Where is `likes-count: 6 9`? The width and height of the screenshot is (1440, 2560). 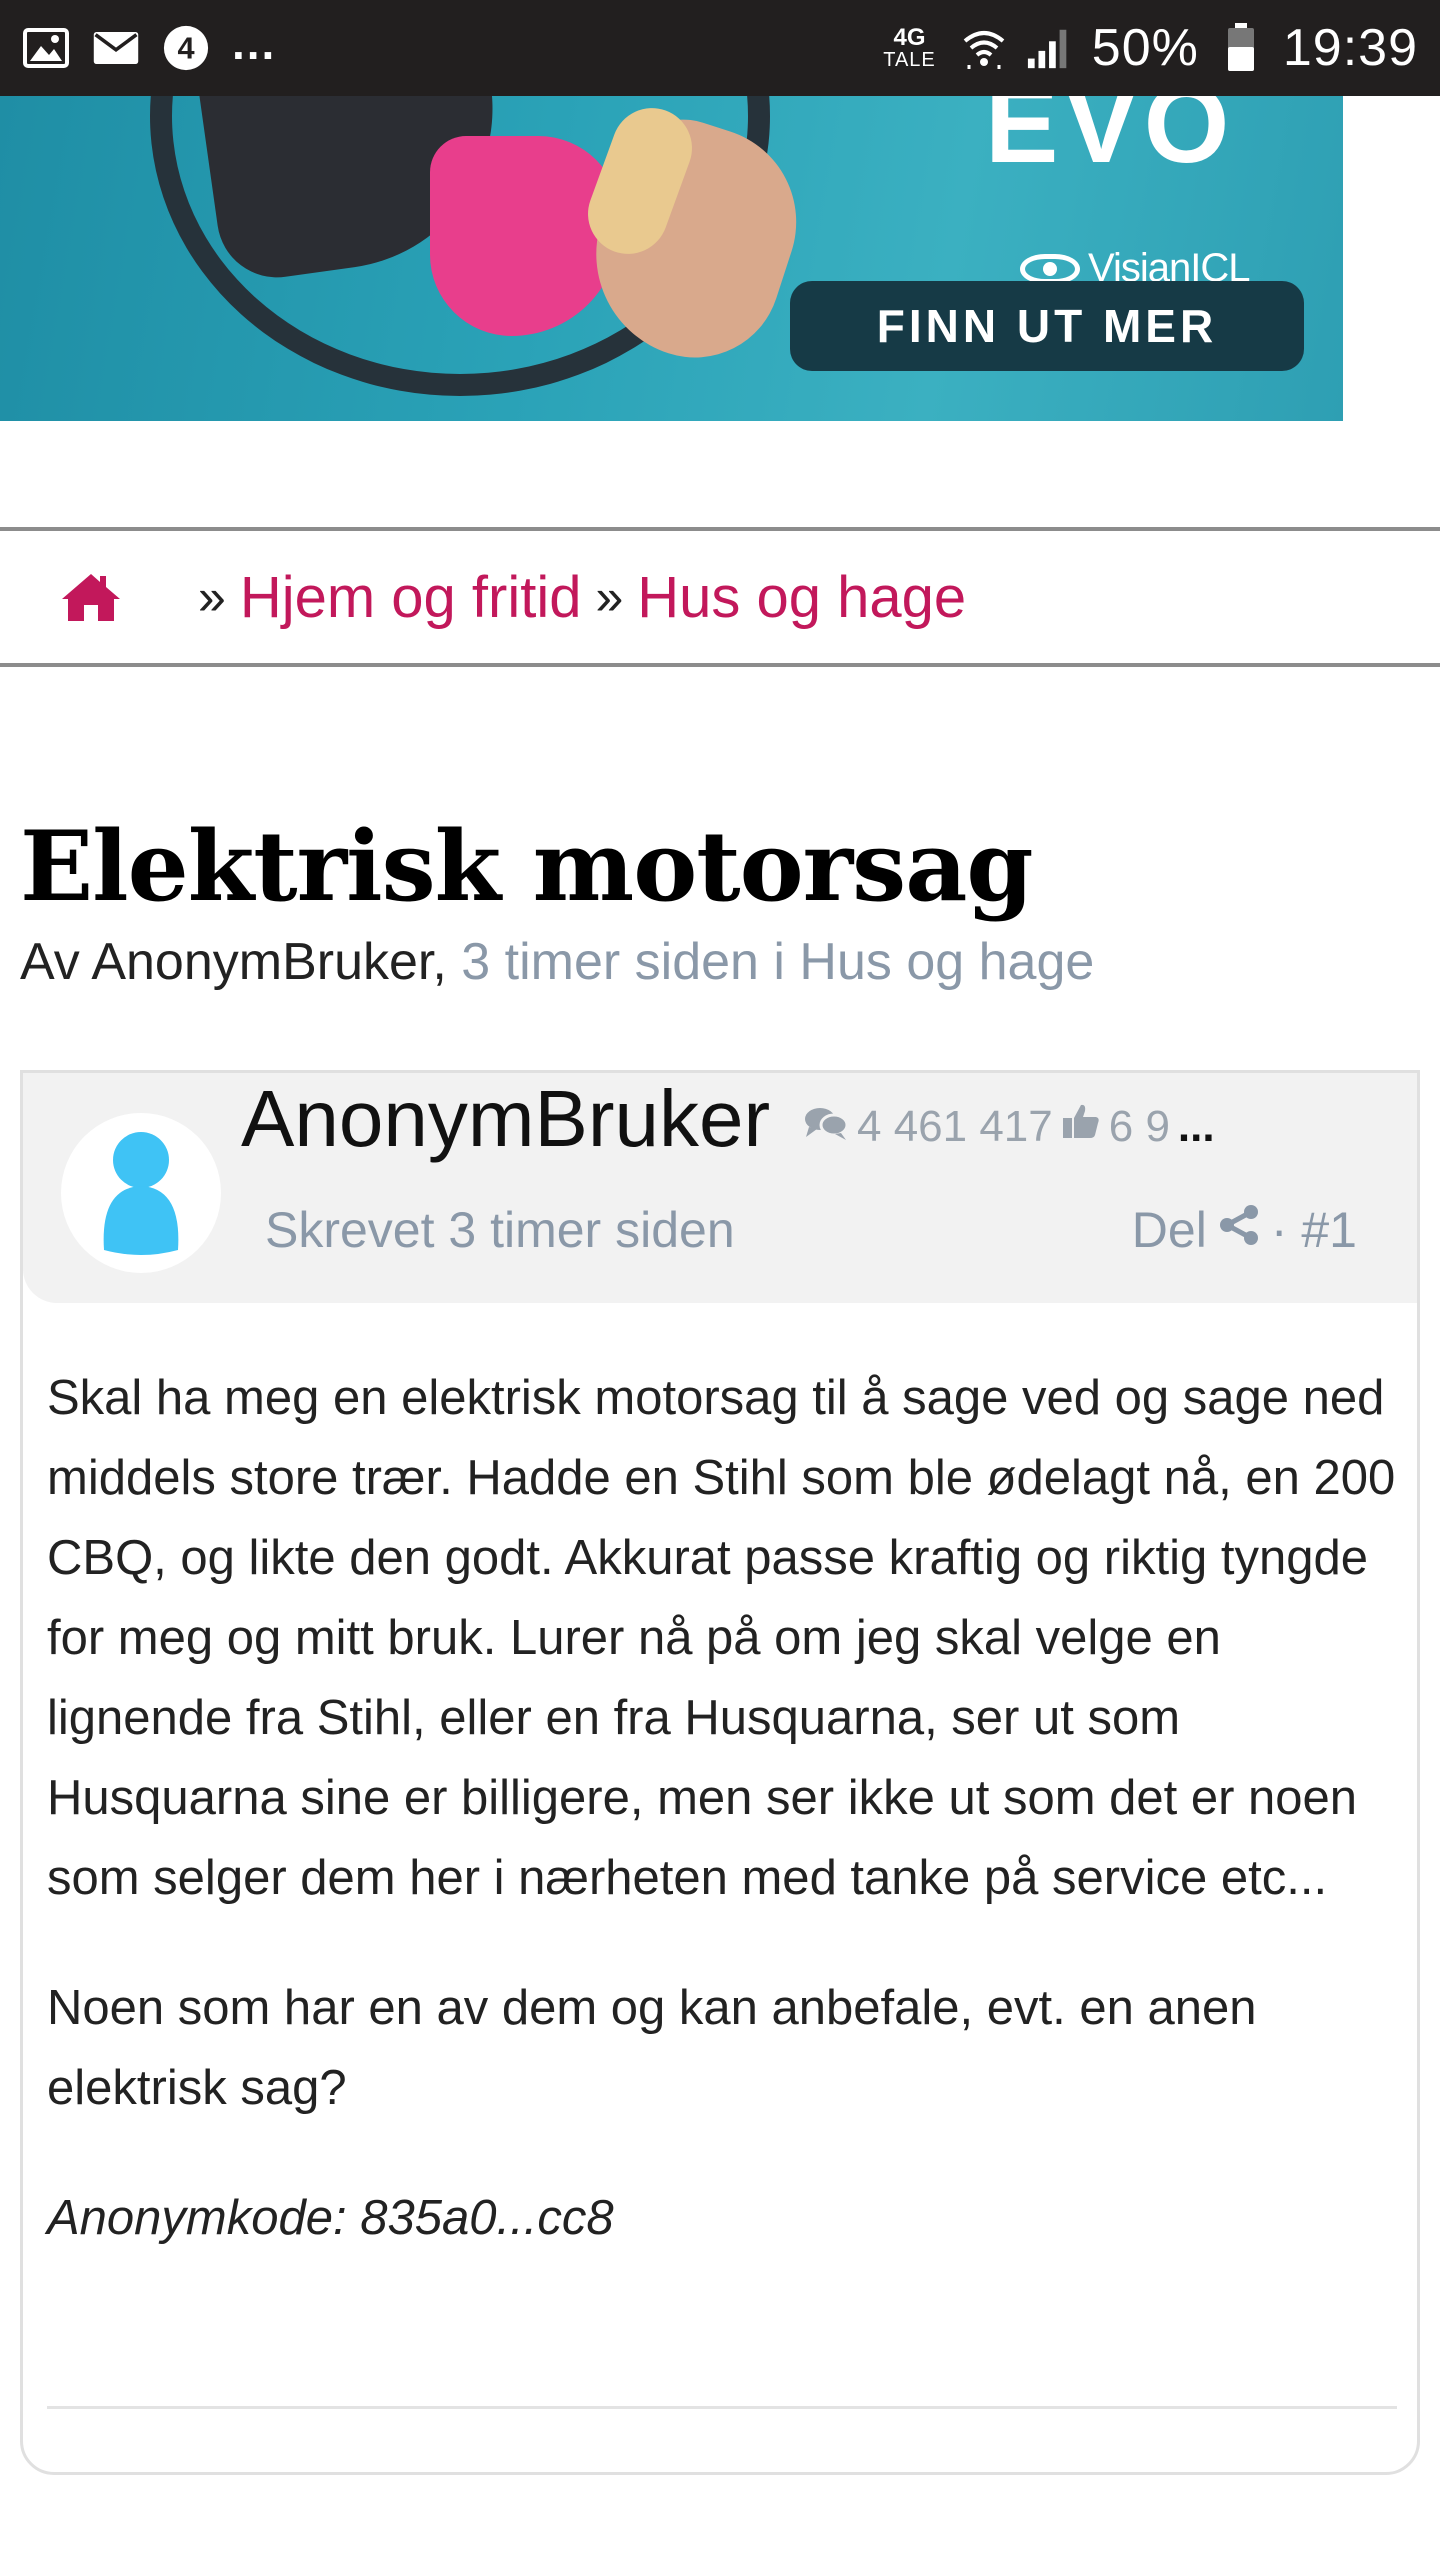
likes-count: 6 9 is located at coordinates (1139, 1126).